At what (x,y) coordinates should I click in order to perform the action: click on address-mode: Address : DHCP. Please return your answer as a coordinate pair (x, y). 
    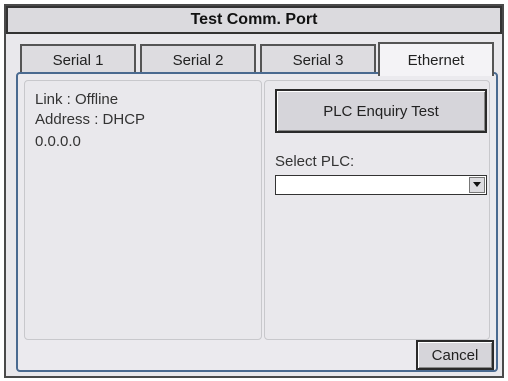
    Looking at the image, I should click on (90, 119).